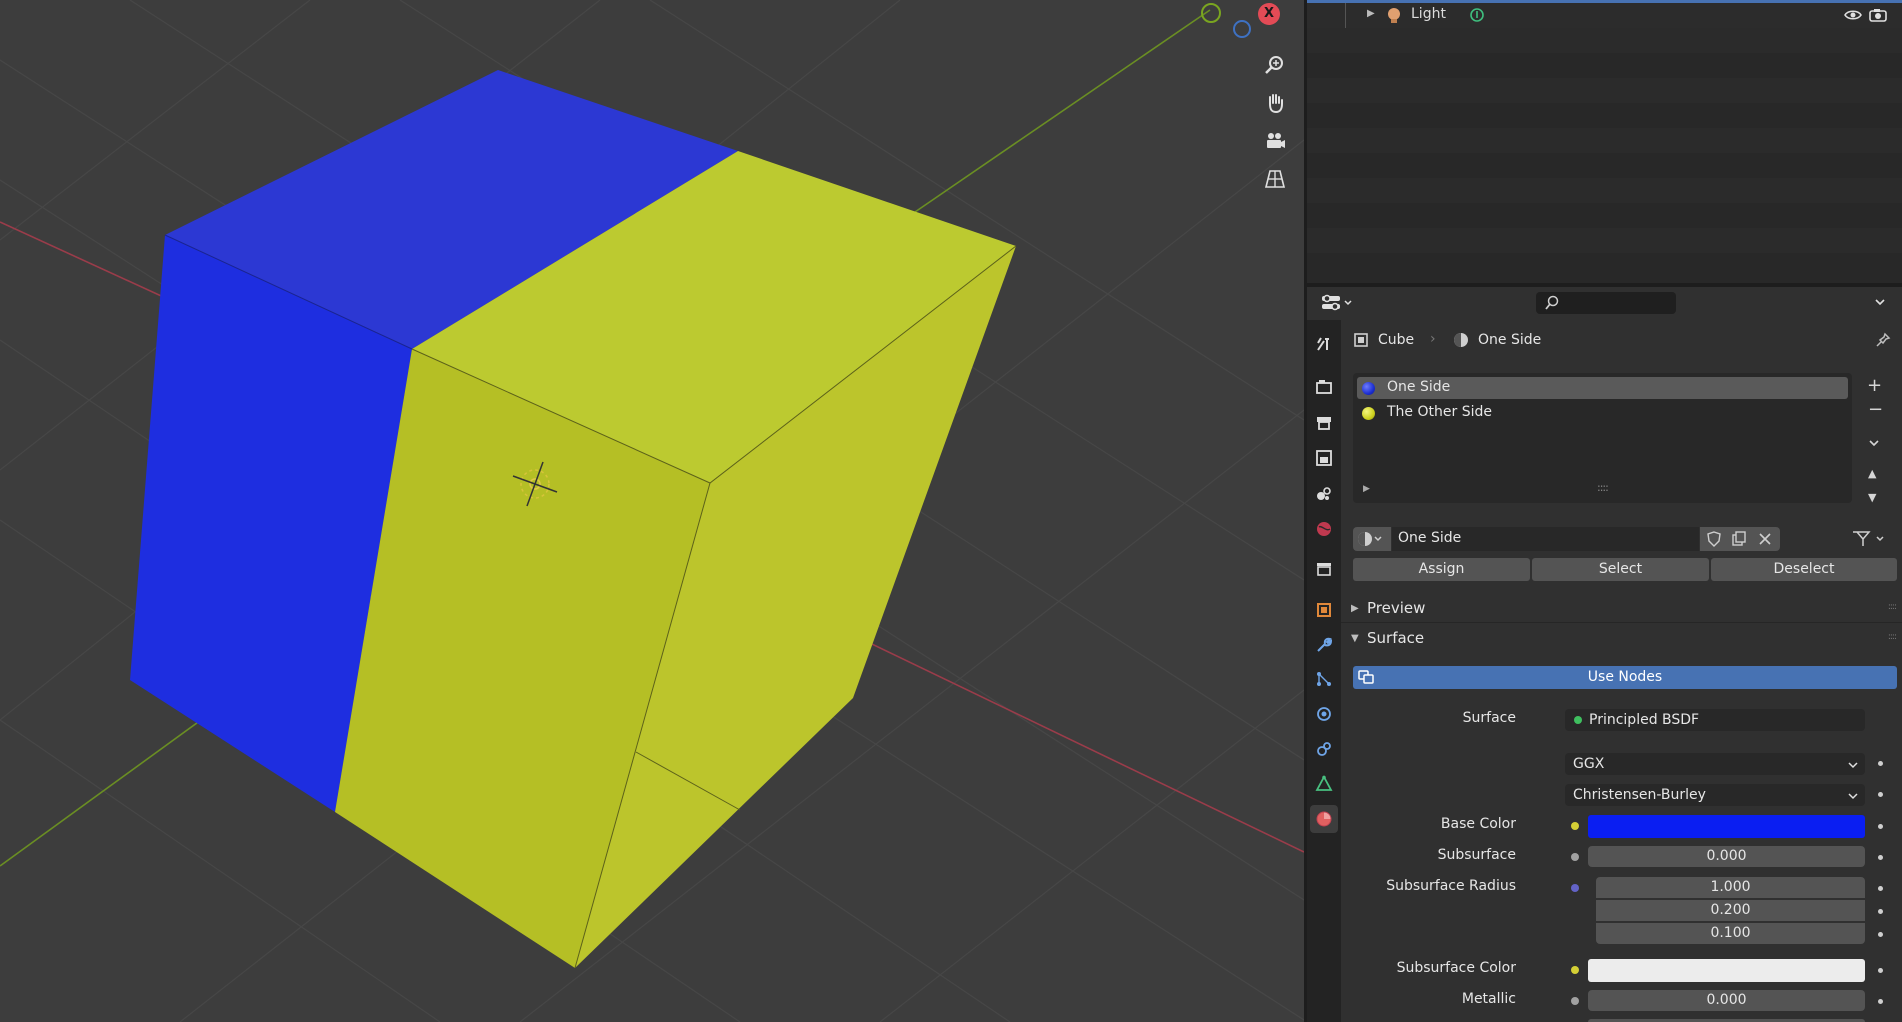 Image resolution: width=1902 pixels, height=1022 pixels. I want to click on subsurface-color-swatch, so click(1726, 970).